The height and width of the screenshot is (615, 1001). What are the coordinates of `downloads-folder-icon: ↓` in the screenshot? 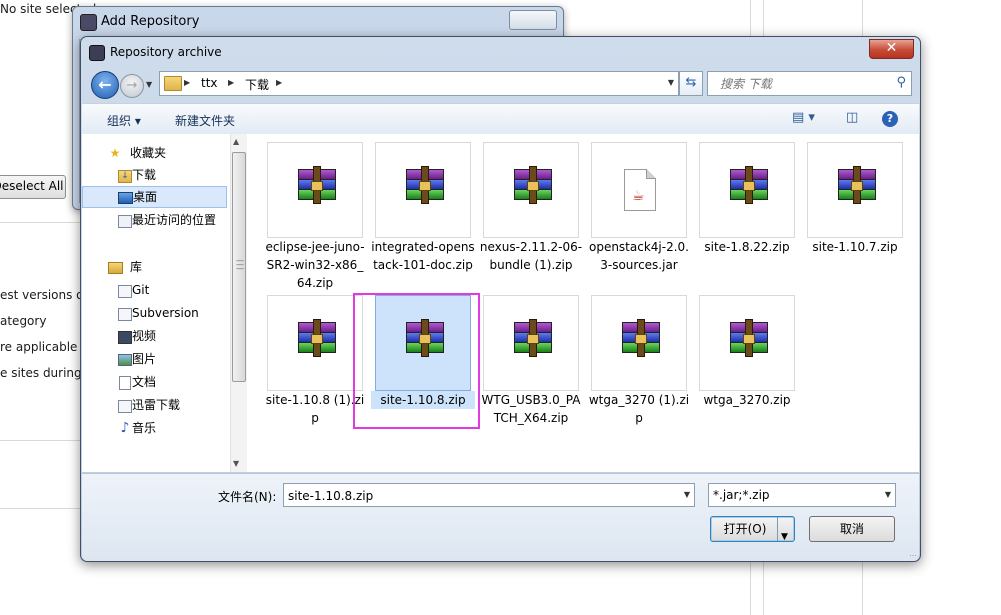 It's located at (125, 176).